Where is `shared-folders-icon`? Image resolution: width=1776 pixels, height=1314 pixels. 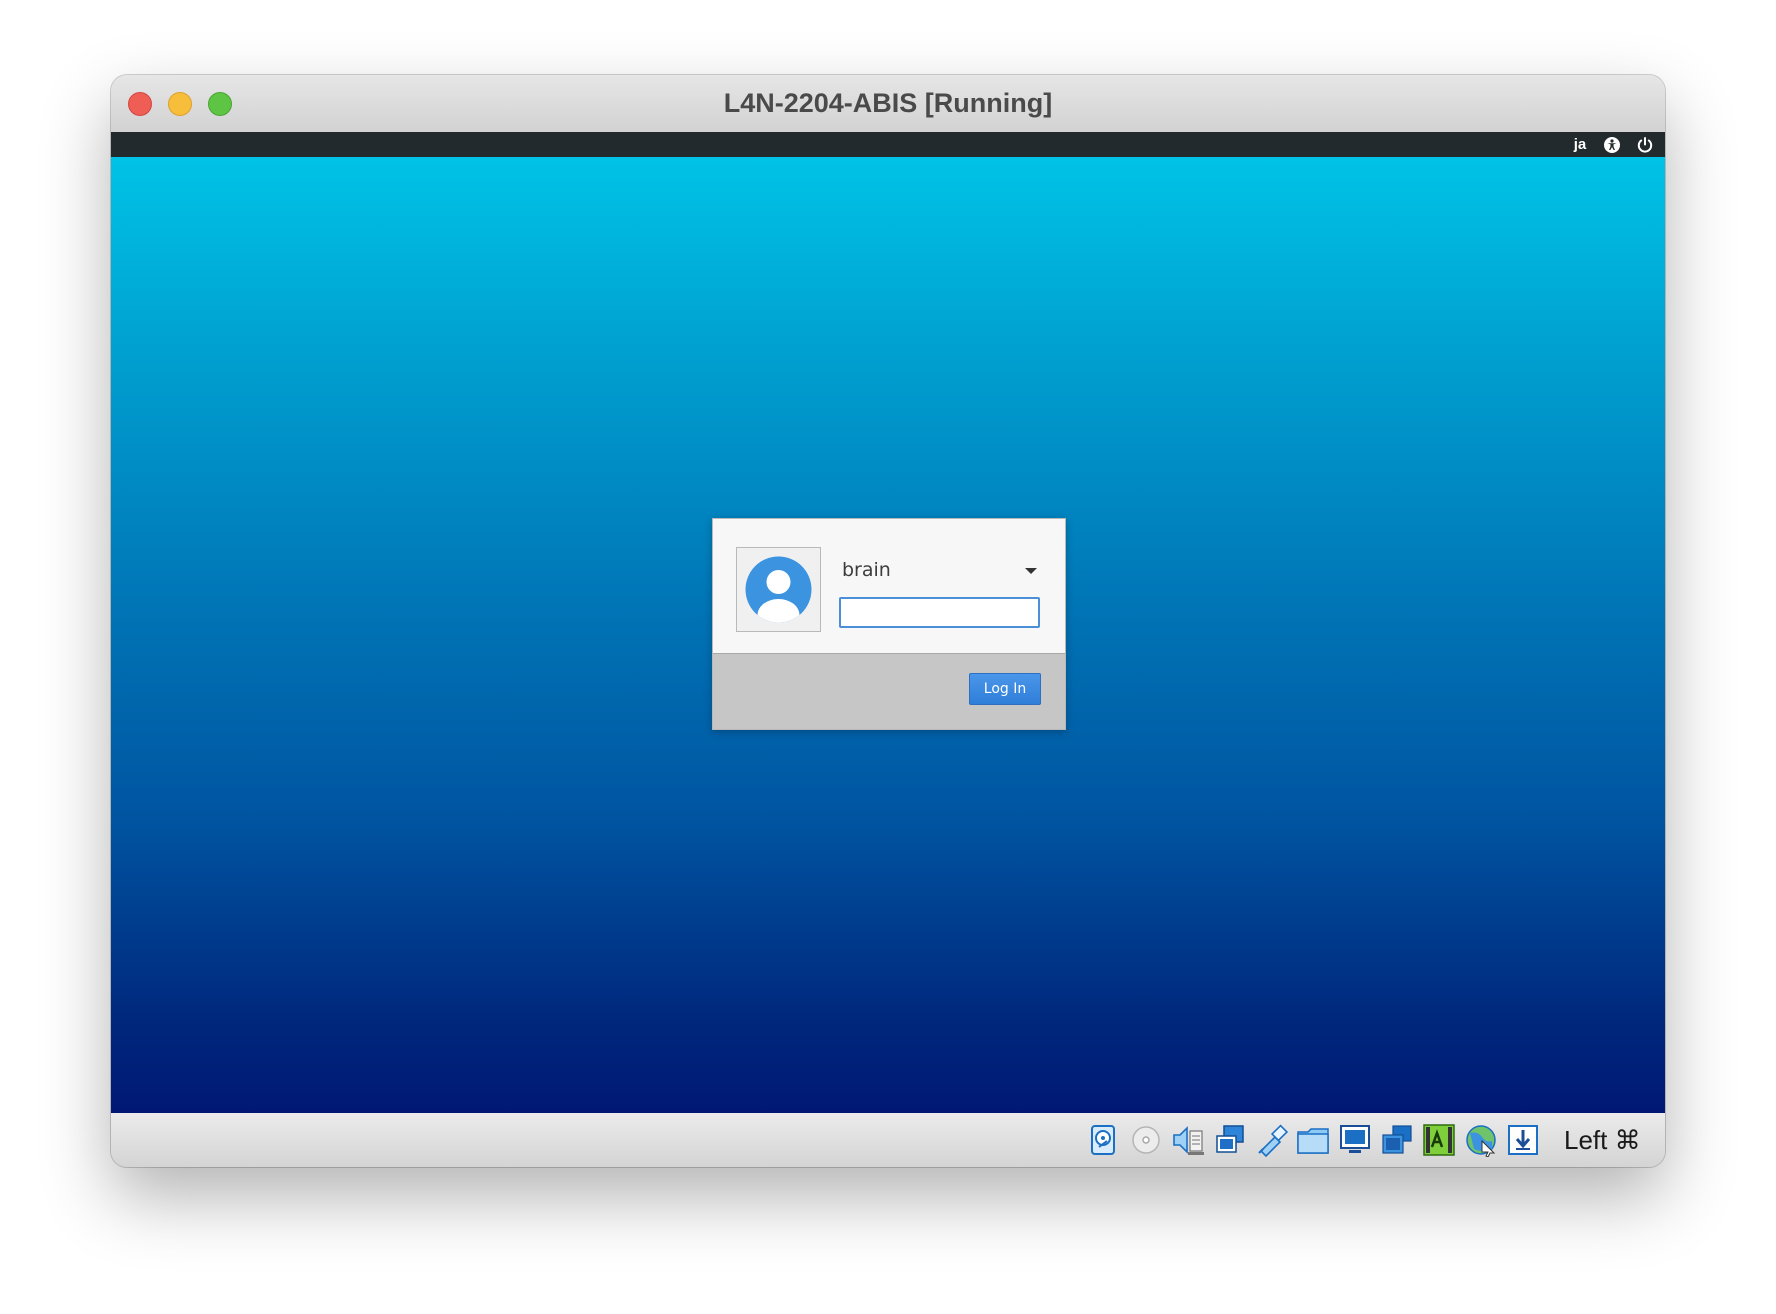
shared-folders-icon is located at coordinates (1313, 1140).